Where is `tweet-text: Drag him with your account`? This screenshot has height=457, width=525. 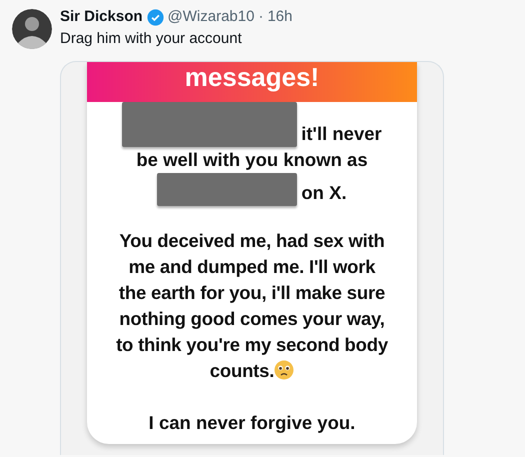
tweet-text: Drag him with your account is located at coordinates (151, 38).